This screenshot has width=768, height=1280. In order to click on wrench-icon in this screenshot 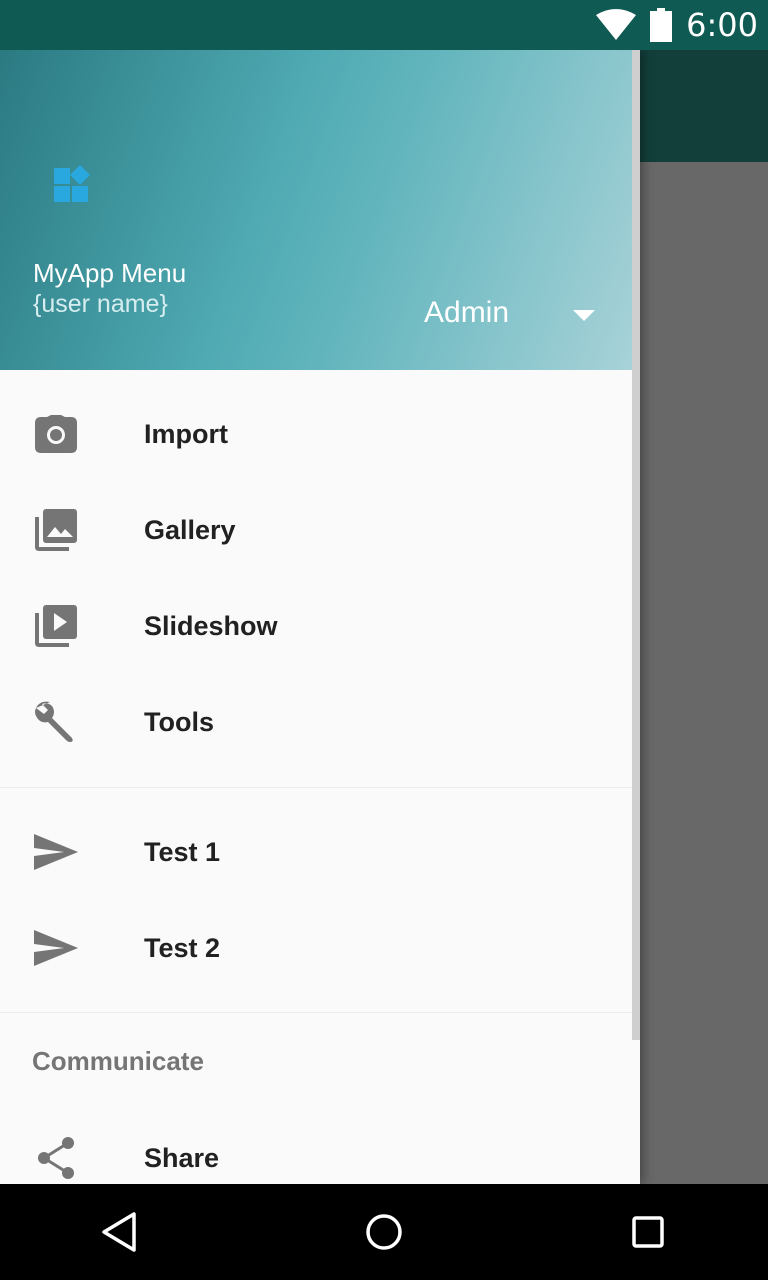, I will do `click(56, 722)`.